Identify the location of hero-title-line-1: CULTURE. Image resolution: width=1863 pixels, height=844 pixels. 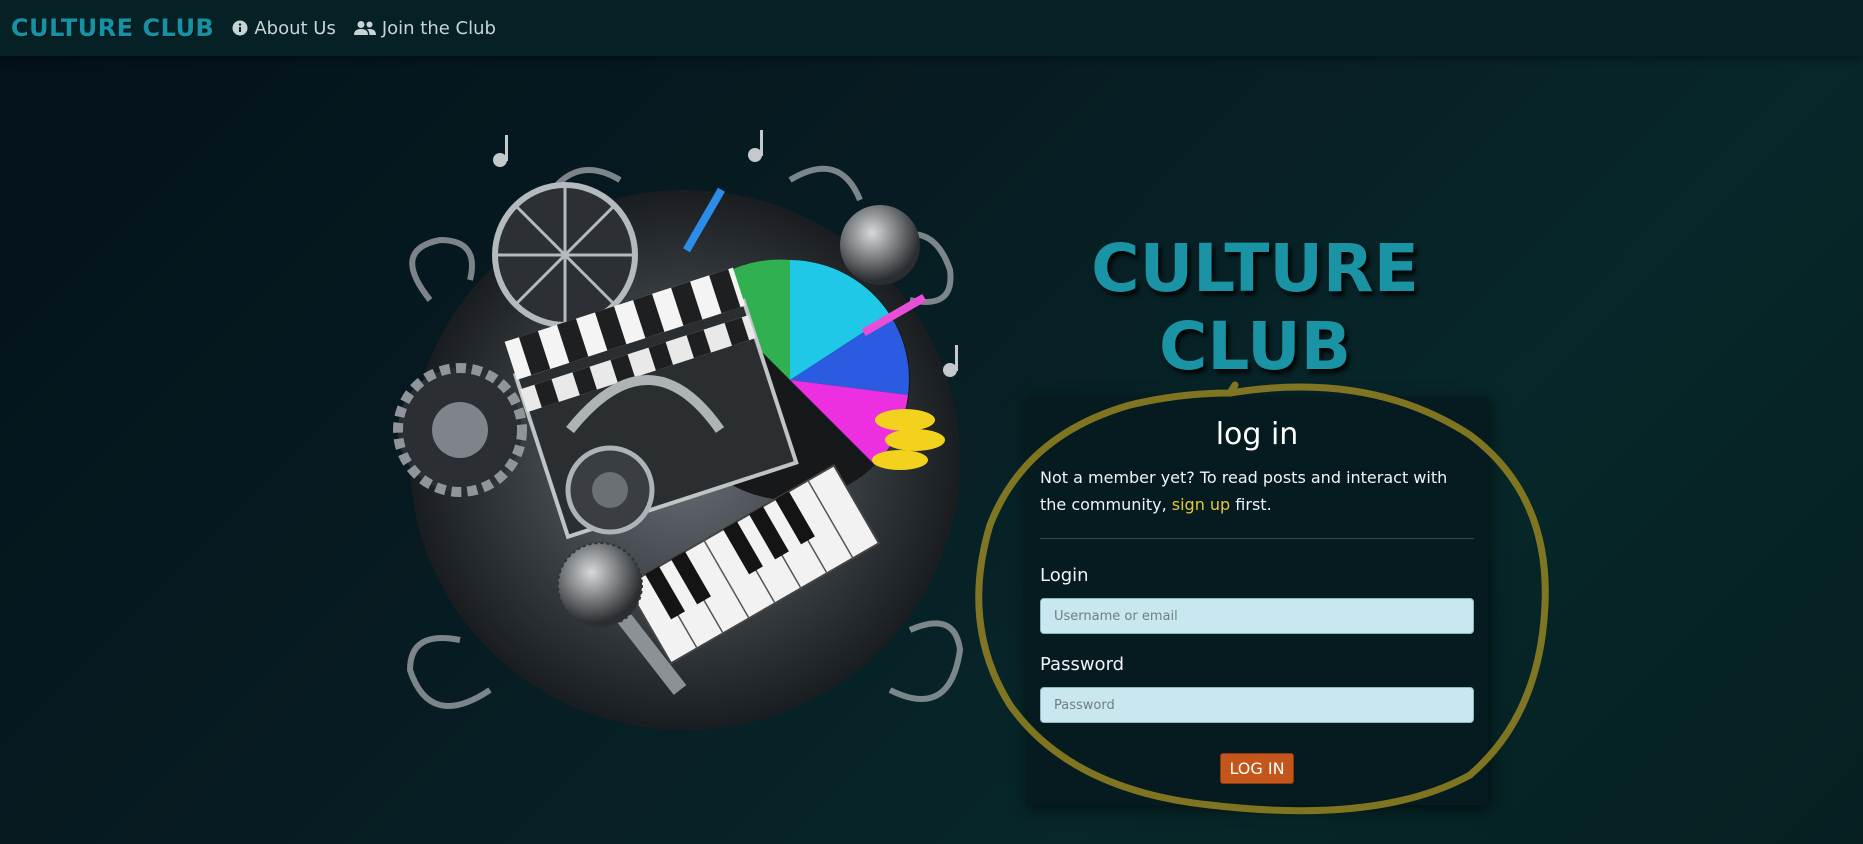
(1255, 268).